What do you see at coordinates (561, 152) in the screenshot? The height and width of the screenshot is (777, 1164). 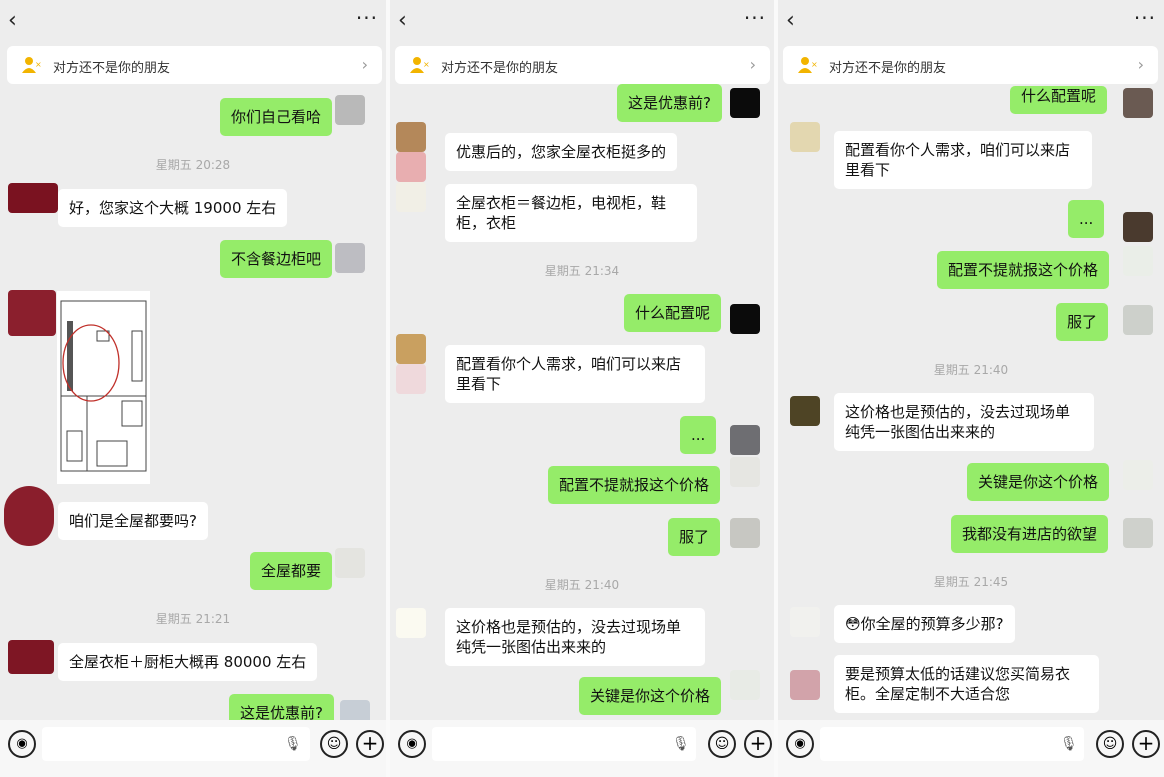 I see `message-bubble: 优惠后的，您家全屋衣柜挺多的` at bounding box center [561, 152].